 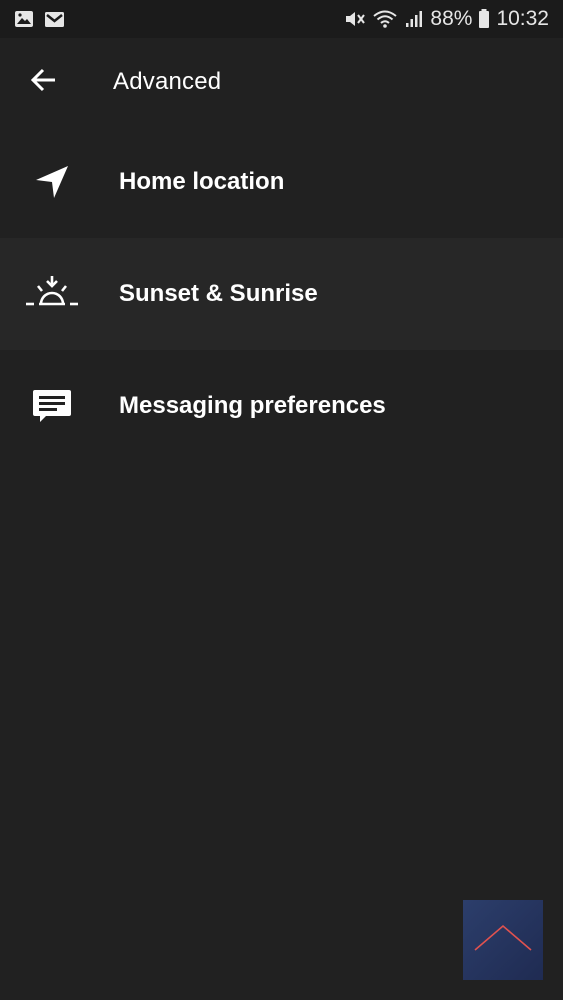 What do you see at coordinates (202, 181) in the screenshot?
I see `menu-item-label: Home location` at bounding box center [202, 181].